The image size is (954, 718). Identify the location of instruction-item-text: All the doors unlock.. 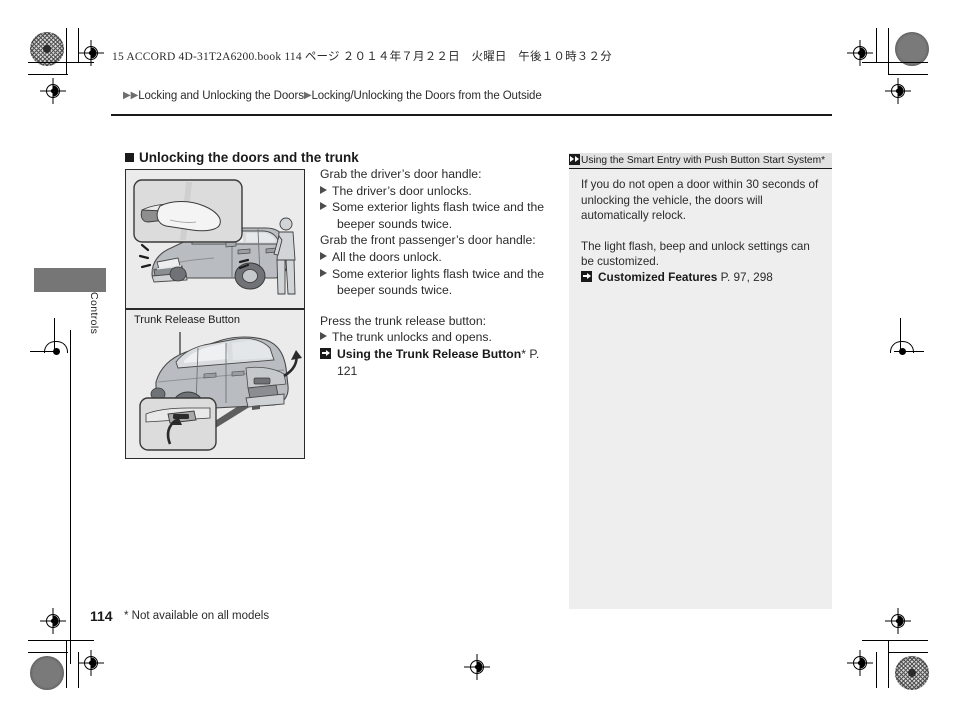
(387, 256).